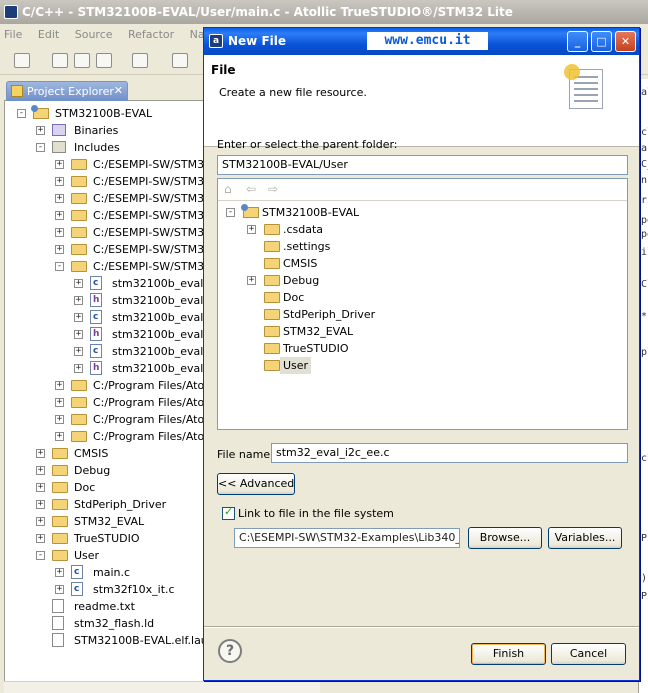  I want to click on back-icon: ⇦, so click(253, 189).